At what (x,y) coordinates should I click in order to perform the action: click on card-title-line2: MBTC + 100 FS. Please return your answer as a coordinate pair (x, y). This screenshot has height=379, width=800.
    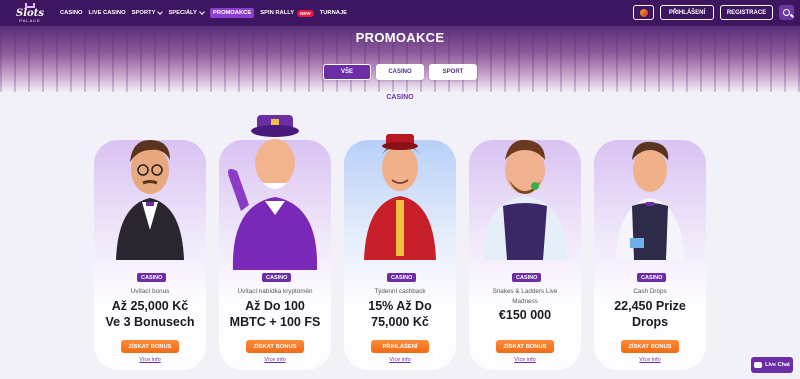
    Looking at the image, I should click on (275, 322).